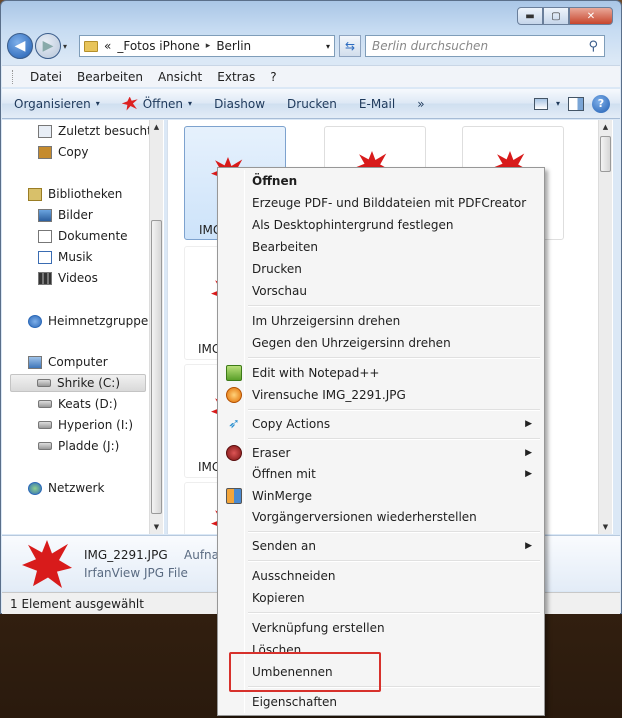 The width and height of the screenshot is (622, 718). What do you see at coordinates (381, 424) in the screenshot?
I see `ctx-copy-actions: ➶ Copy Actions ▶` at bounding box center [381, 424].